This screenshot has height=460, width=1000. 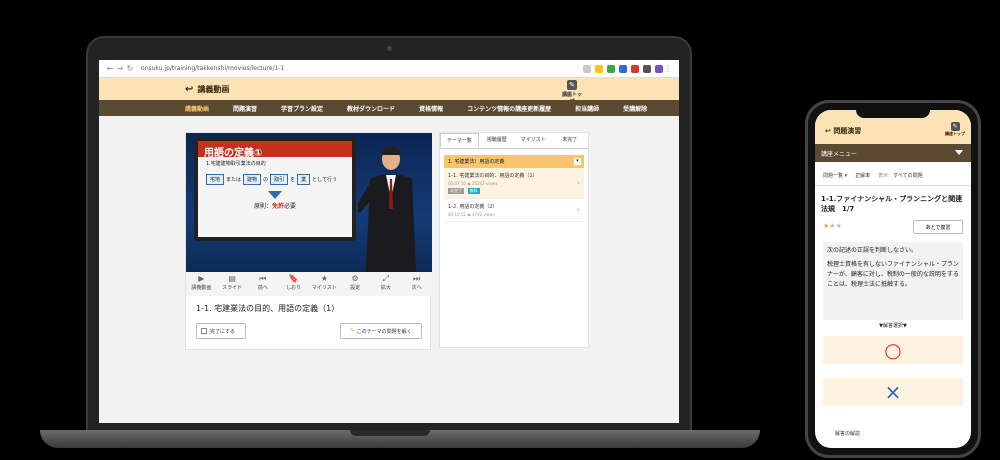 I want to click on player-controls: ▶ 講義動画 ▤ スライド ⏮ 前へ 🔖 しおり ★ マイリスト ⚙ 設定 ⤢ 拡大 ⏭ 次へ, so click(x=309, y=284).